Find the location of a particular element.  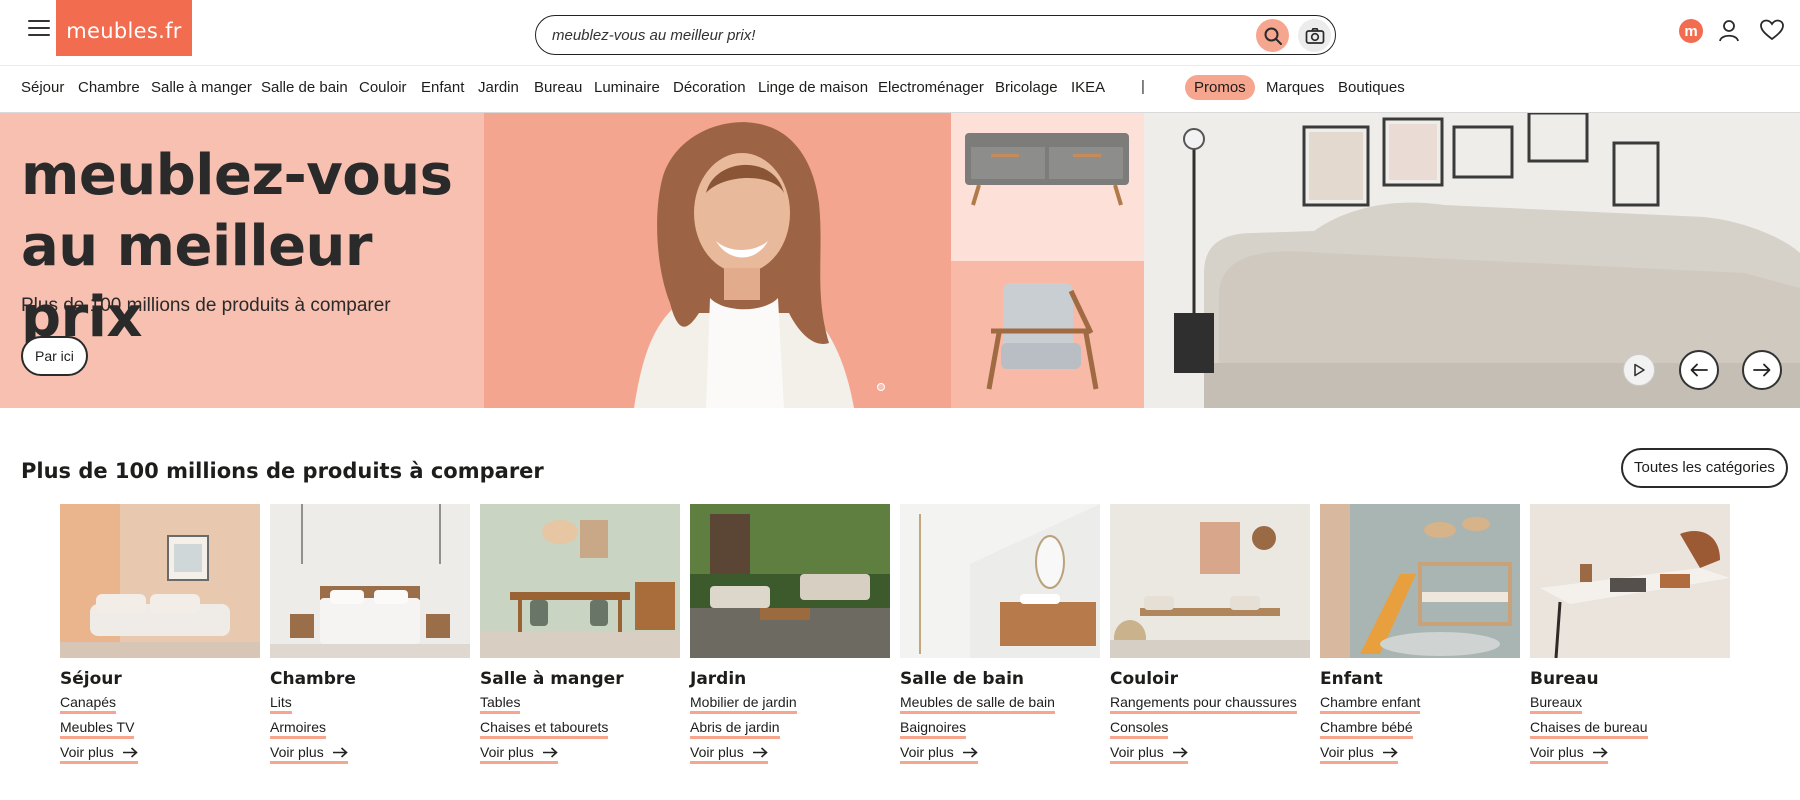

nav-item-sejour: Séjour is located at coordinates (42, 87).